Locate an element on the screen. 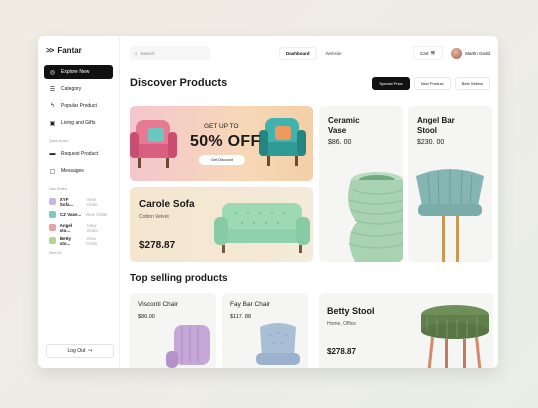 The image size is (538, 408). product-name: Angel Bar Stool is located at coordinates (436, 126).